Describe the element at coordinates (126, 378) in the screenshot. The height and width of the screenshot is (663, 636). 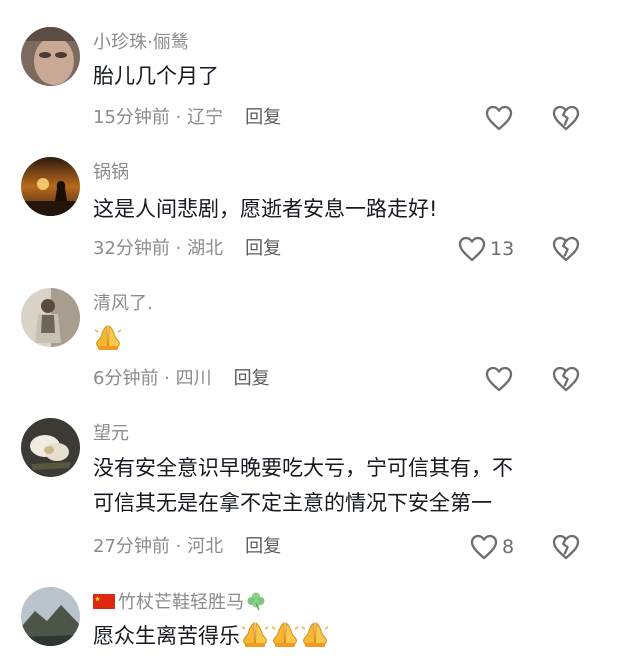
I see `comment-time: 6分钟前` at that location.